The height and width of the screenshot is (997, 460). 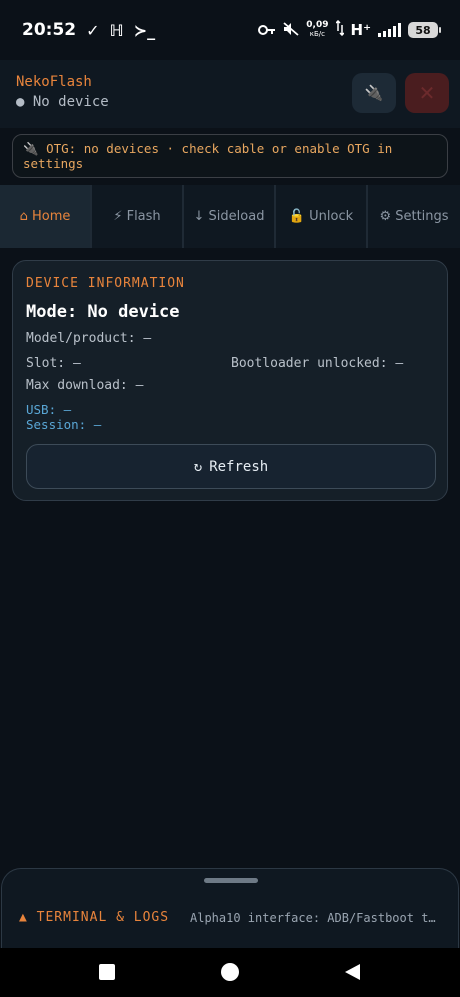 What do you see at coordinates (339, 29) in the screenshot?
I see `data-arrows-icon` at bounding box center [339, 29].